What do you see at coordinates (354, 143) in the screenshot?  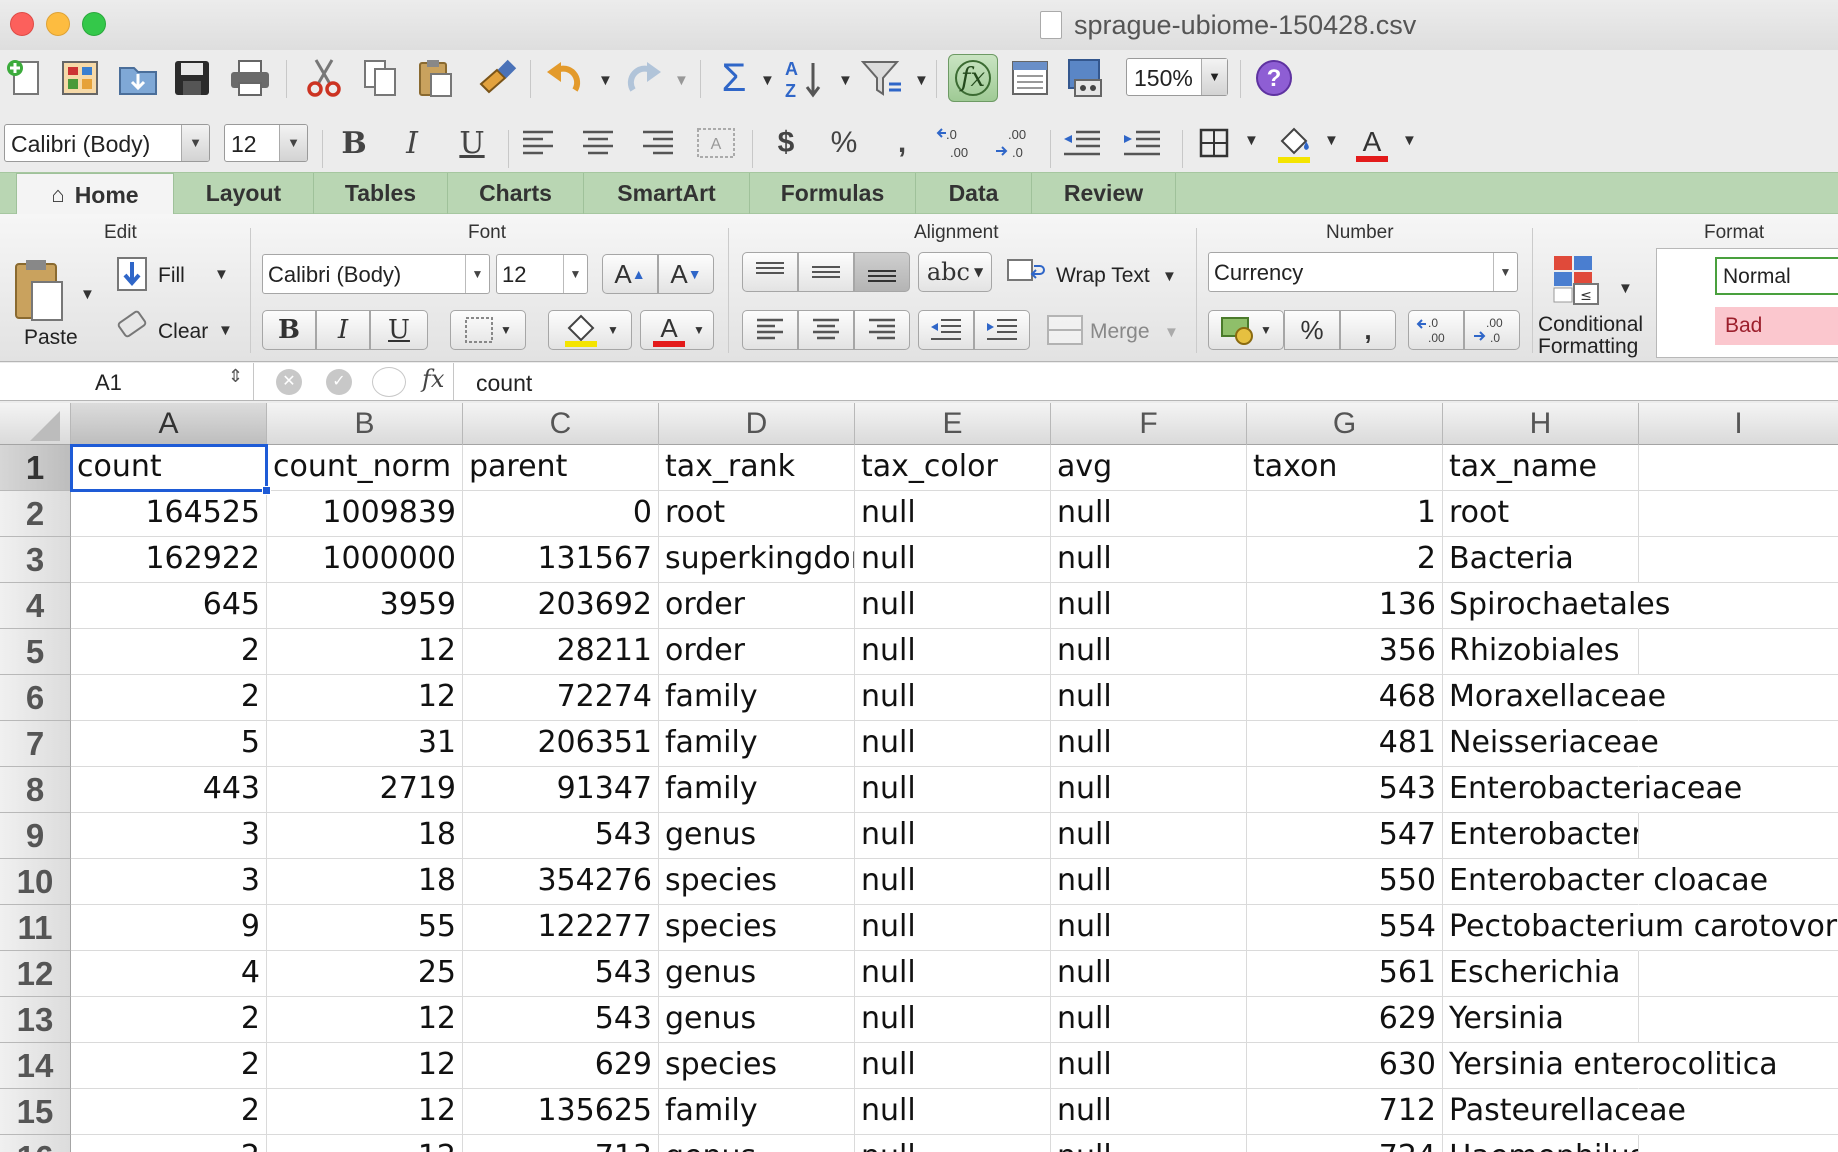 I see `bold-button: B` at bounding box center [354, 143].